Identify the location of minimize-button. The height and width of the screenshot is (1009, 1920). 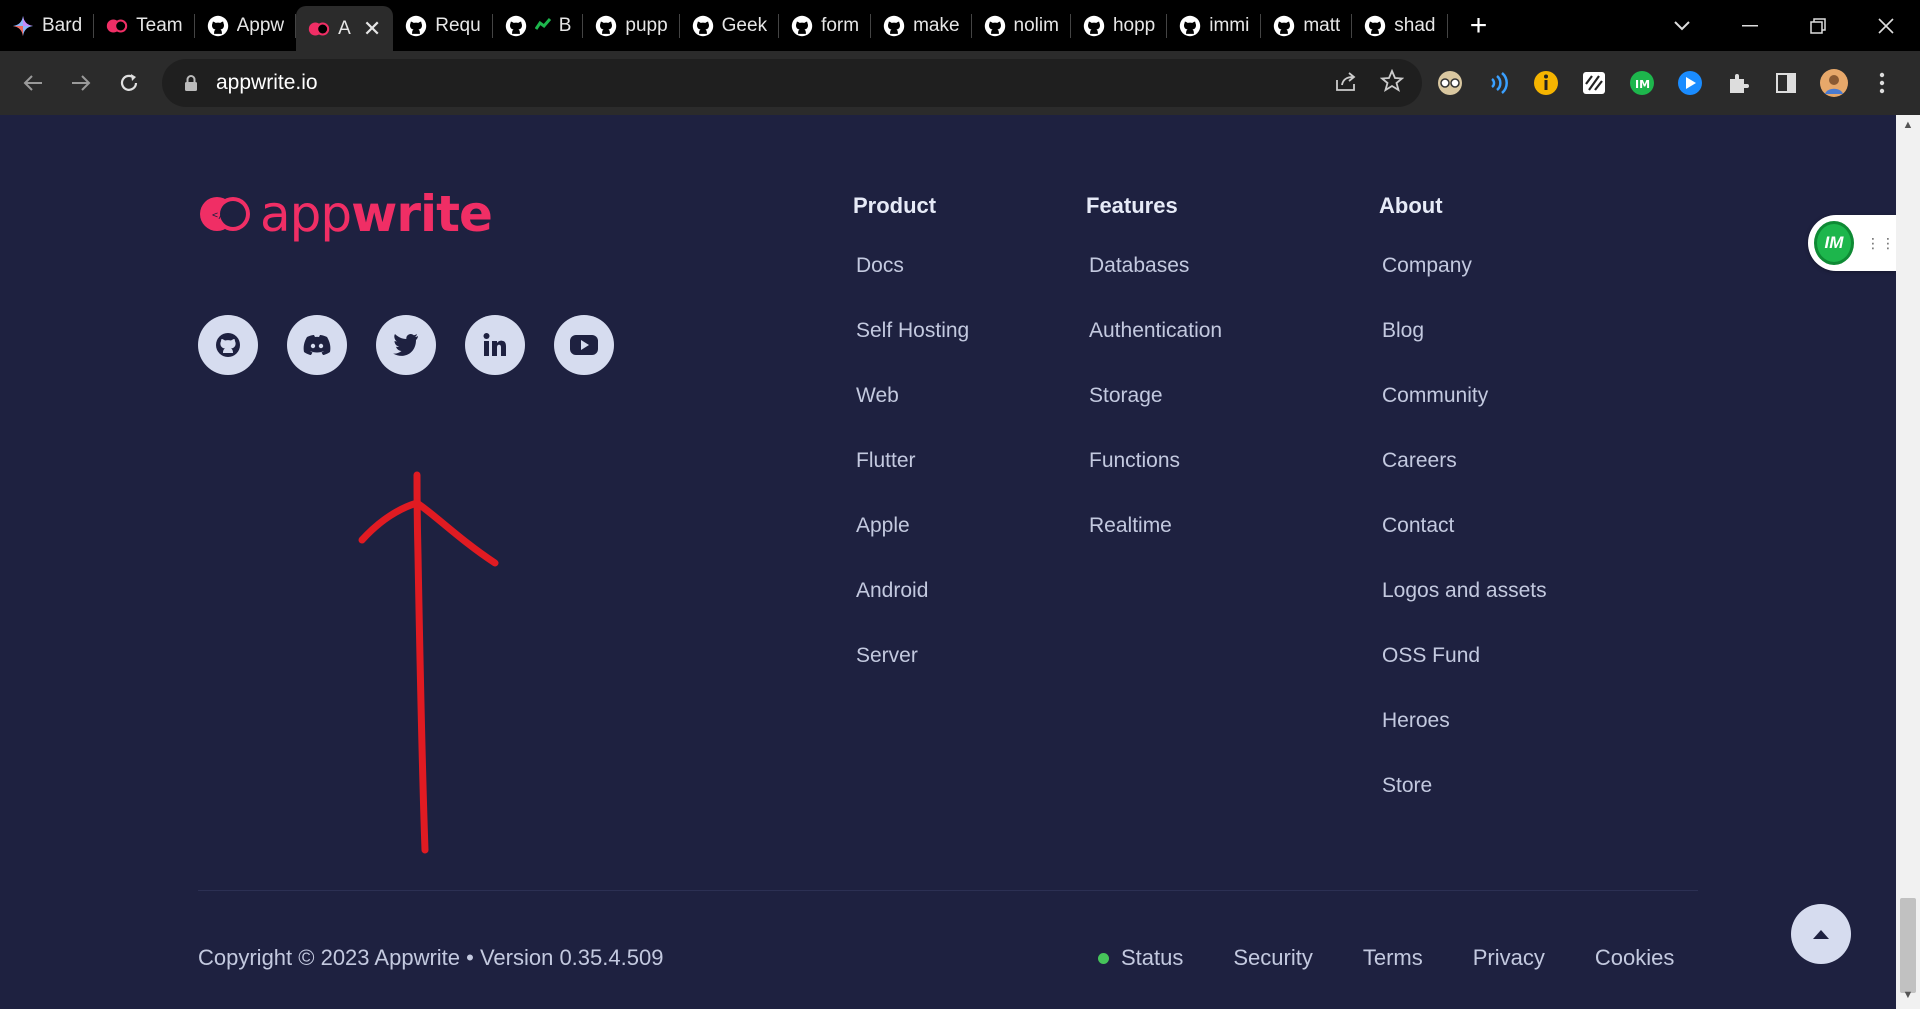
(1750, 25).